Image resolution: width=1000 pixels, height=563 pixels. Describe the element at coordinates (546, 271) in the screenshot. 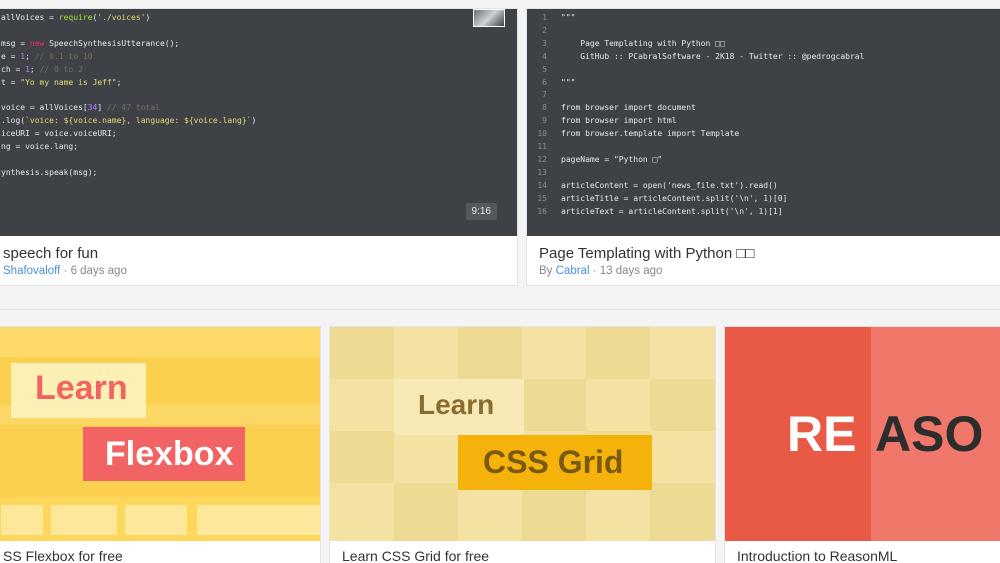

I see `card-by: By` at that location.